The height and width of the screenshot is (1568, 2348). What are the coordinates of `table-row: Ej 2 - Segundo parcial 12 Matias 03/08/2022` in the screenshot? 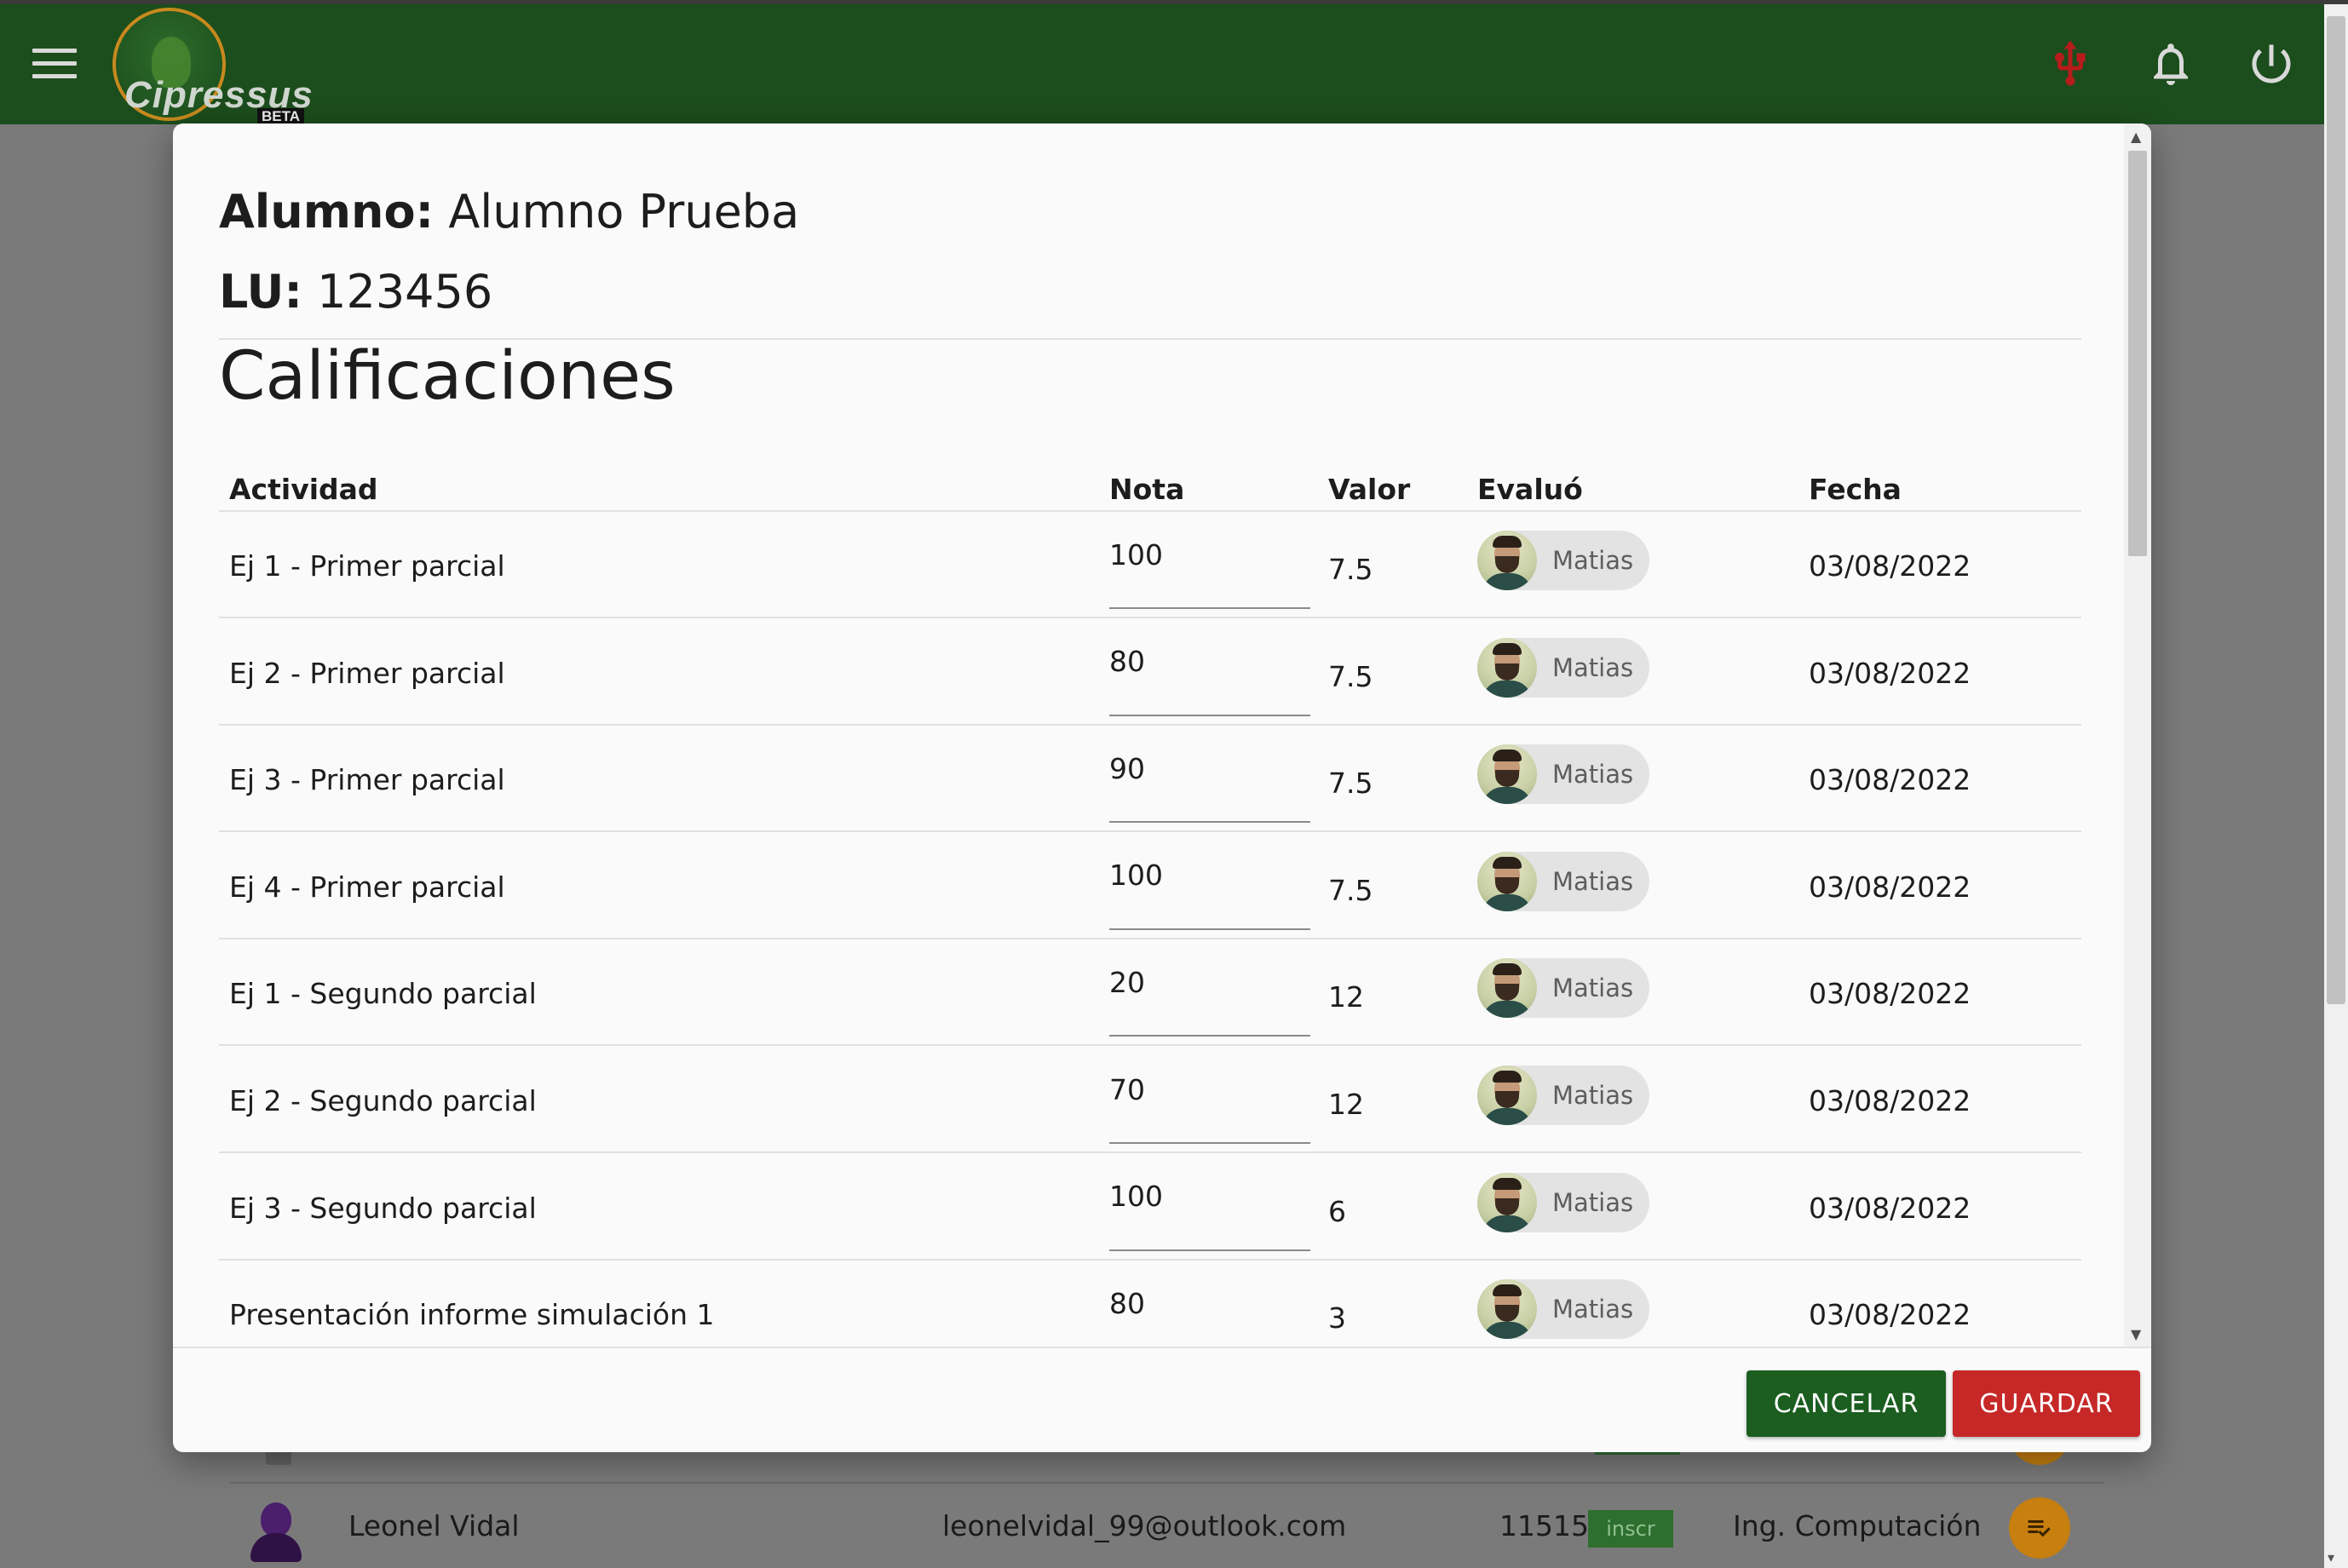 It's located at (1150, 1100).